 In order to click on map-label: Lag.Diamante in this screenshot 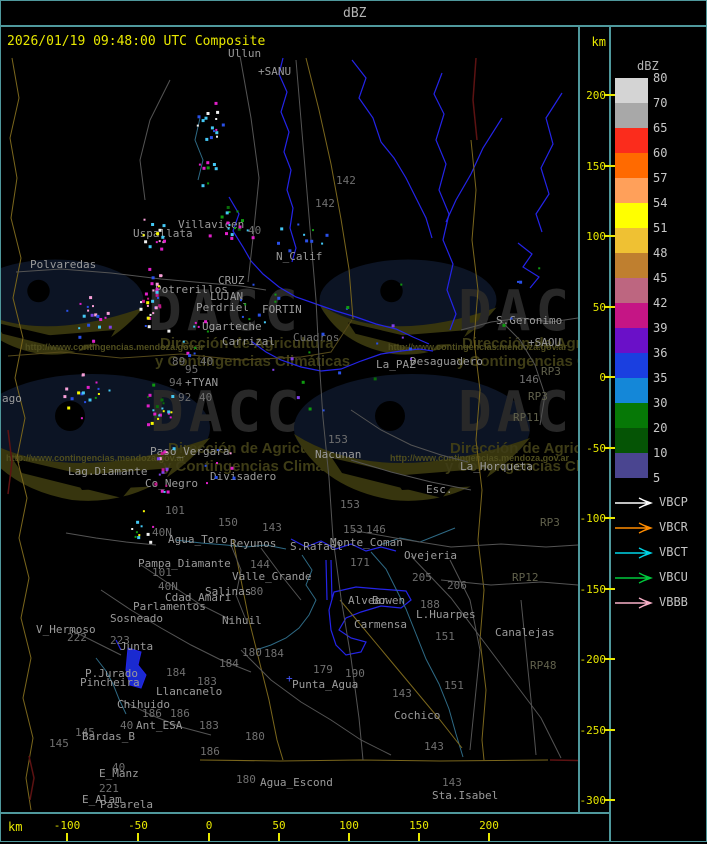, I will do `click(107, 471)`.